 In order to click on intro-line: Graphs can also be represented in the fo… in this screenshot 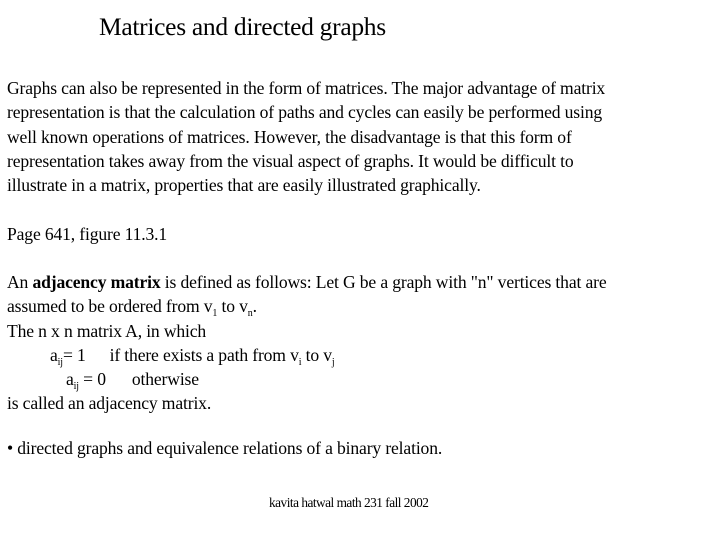, I will do `click(306, 88)`.